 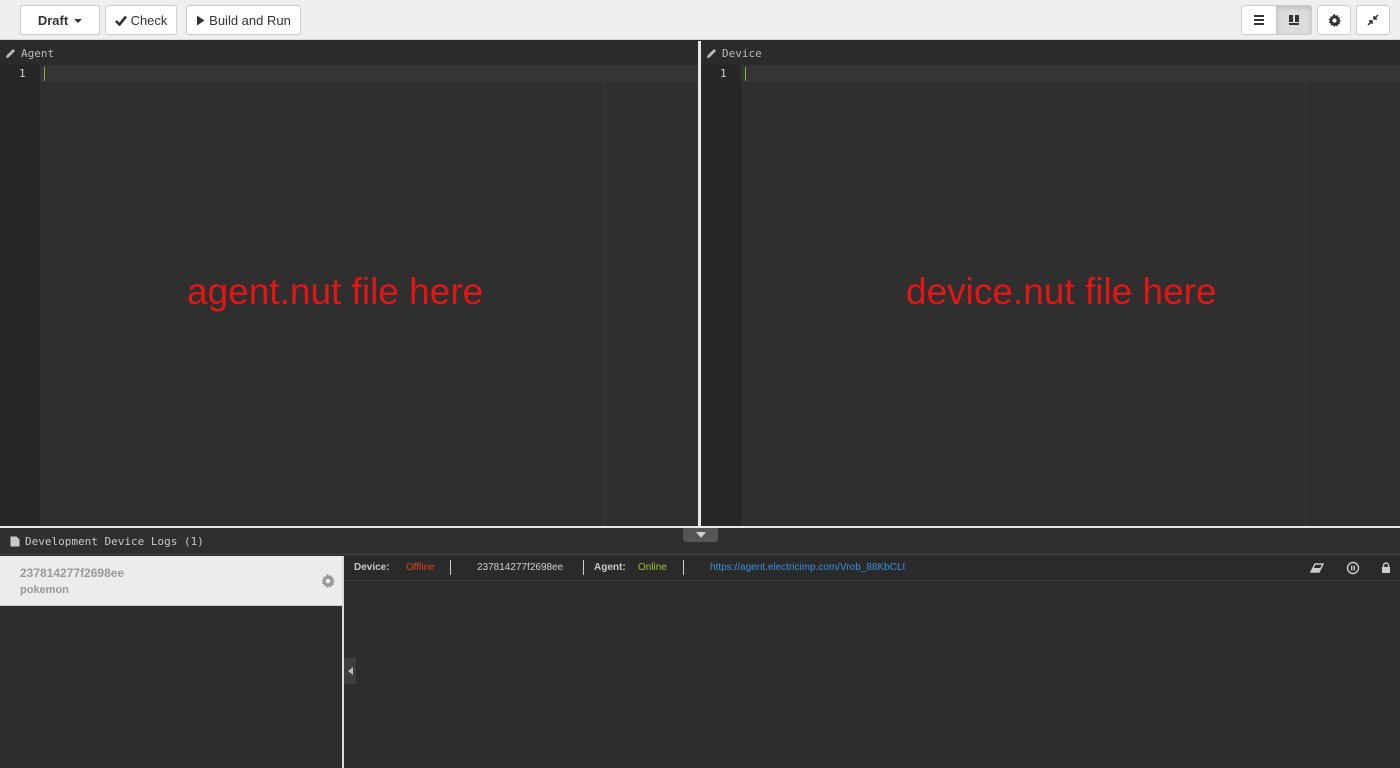 I want to click on agent-print-margin, so click(x=604, y=304).